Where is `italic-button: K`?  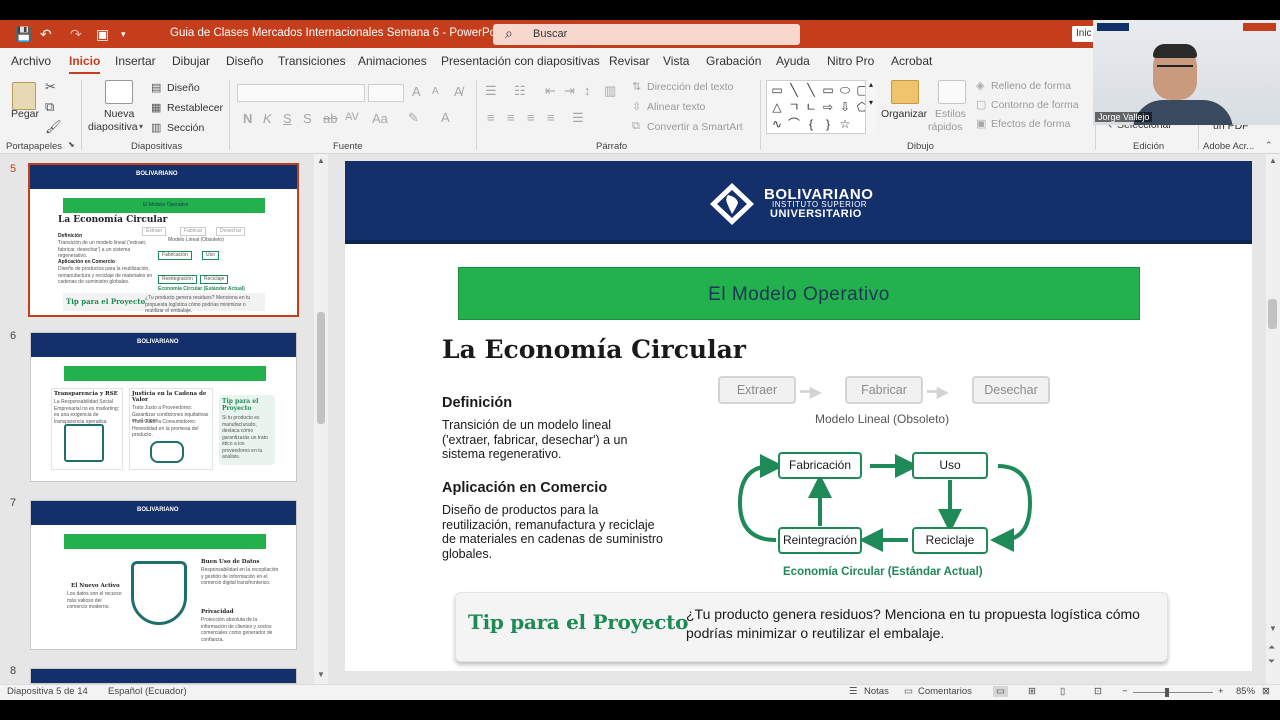 italic-button: K is located at coordinates (267, 118).